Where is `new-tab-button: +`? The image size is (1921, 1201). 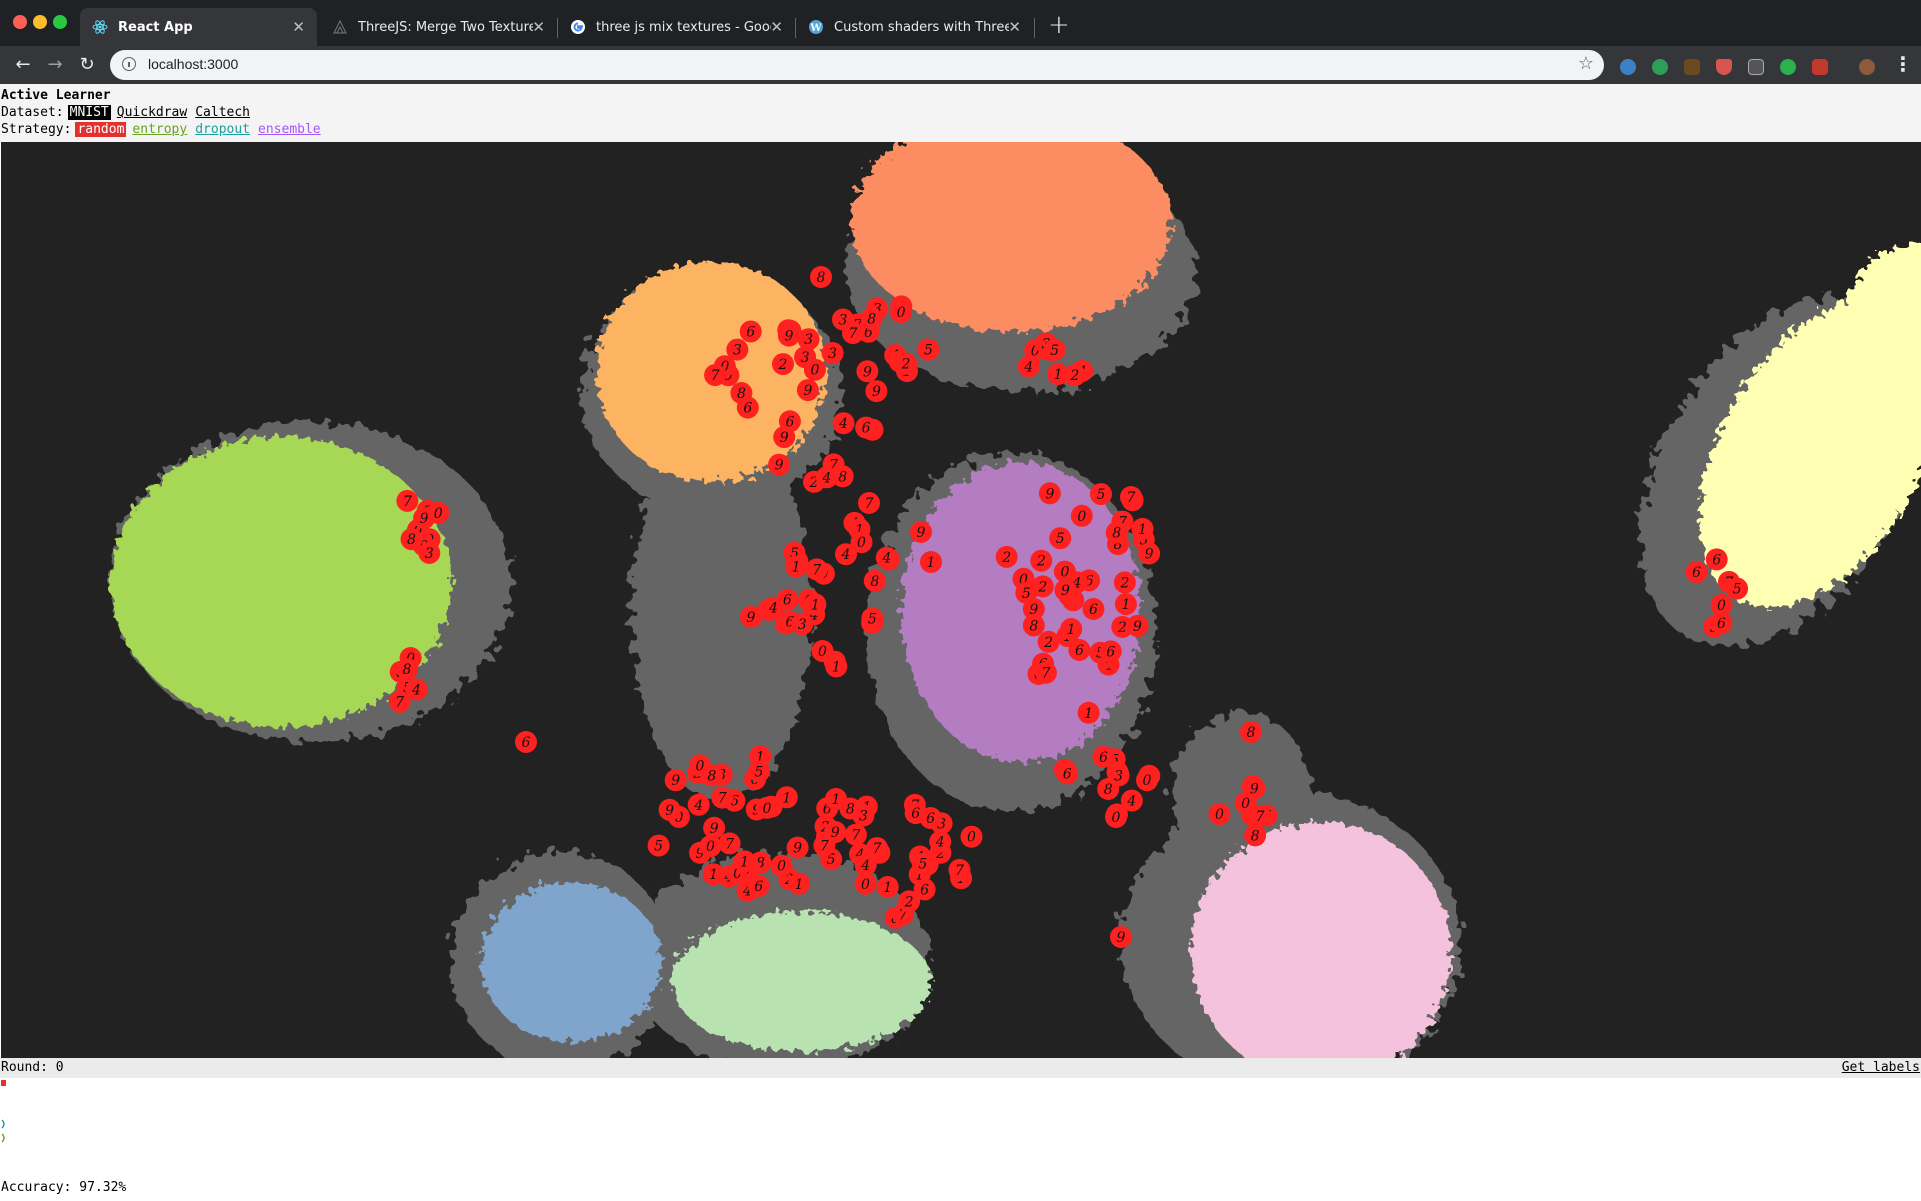
new-tab-button: + is located at coordinates (1059, 25).